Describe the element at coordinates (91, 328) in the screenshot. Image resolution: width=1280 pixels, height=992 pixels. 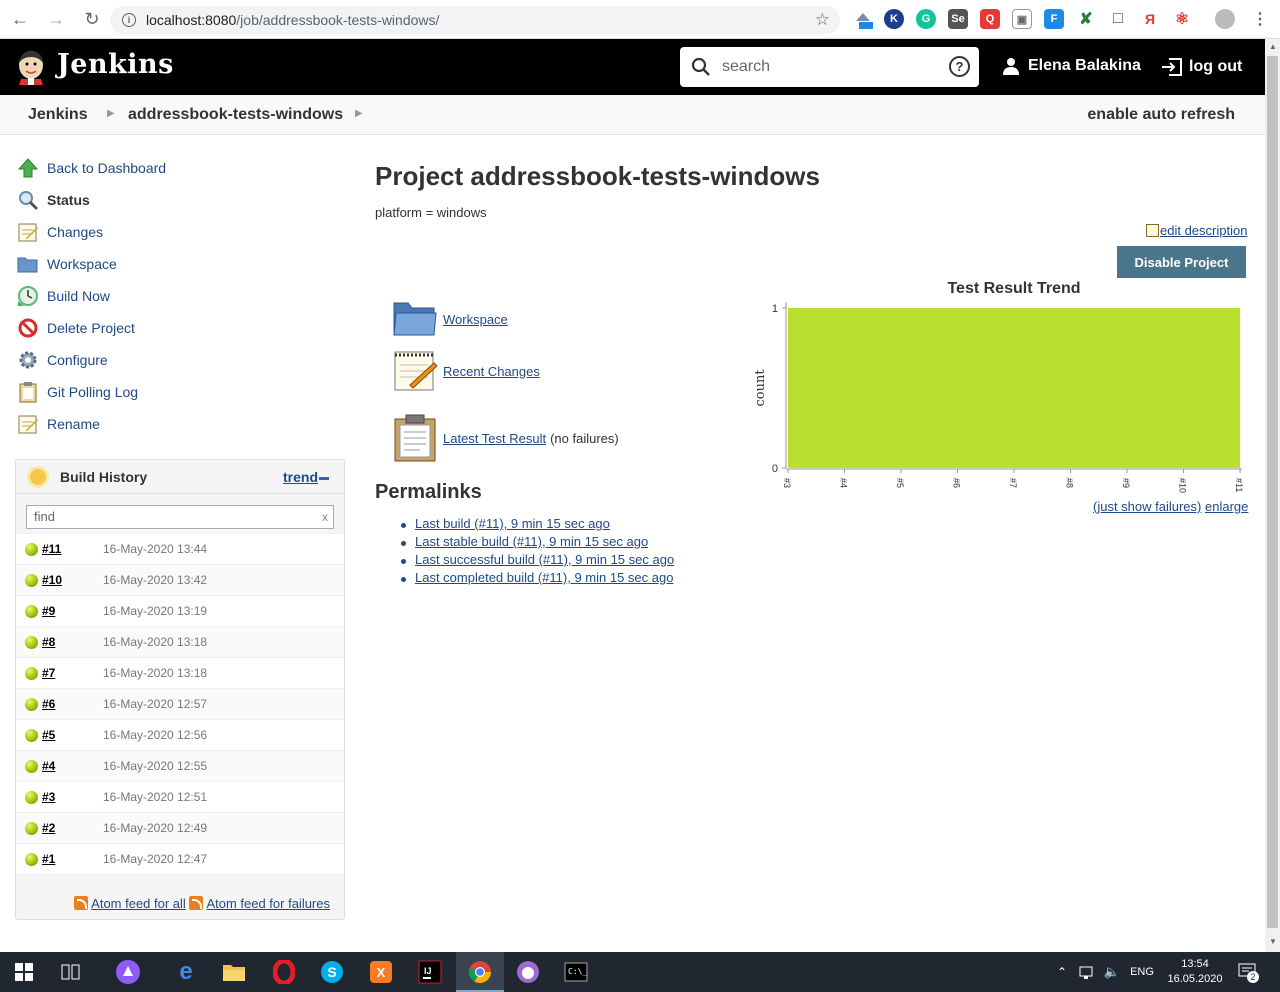
I see `task-delete-project: Delete Project` at that location.